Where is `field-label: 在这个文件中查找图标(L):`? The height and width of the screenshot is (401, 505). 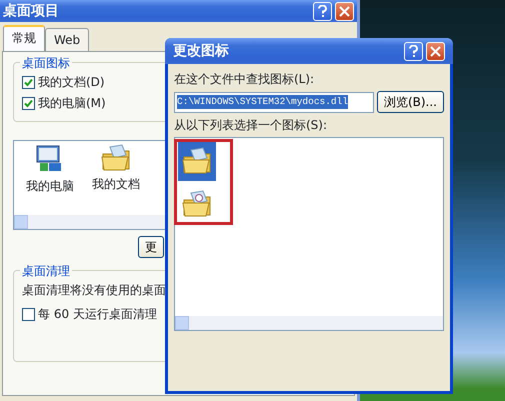
field-label: 在这个文件中查找图标(L): is located at coordinates (245, 79).